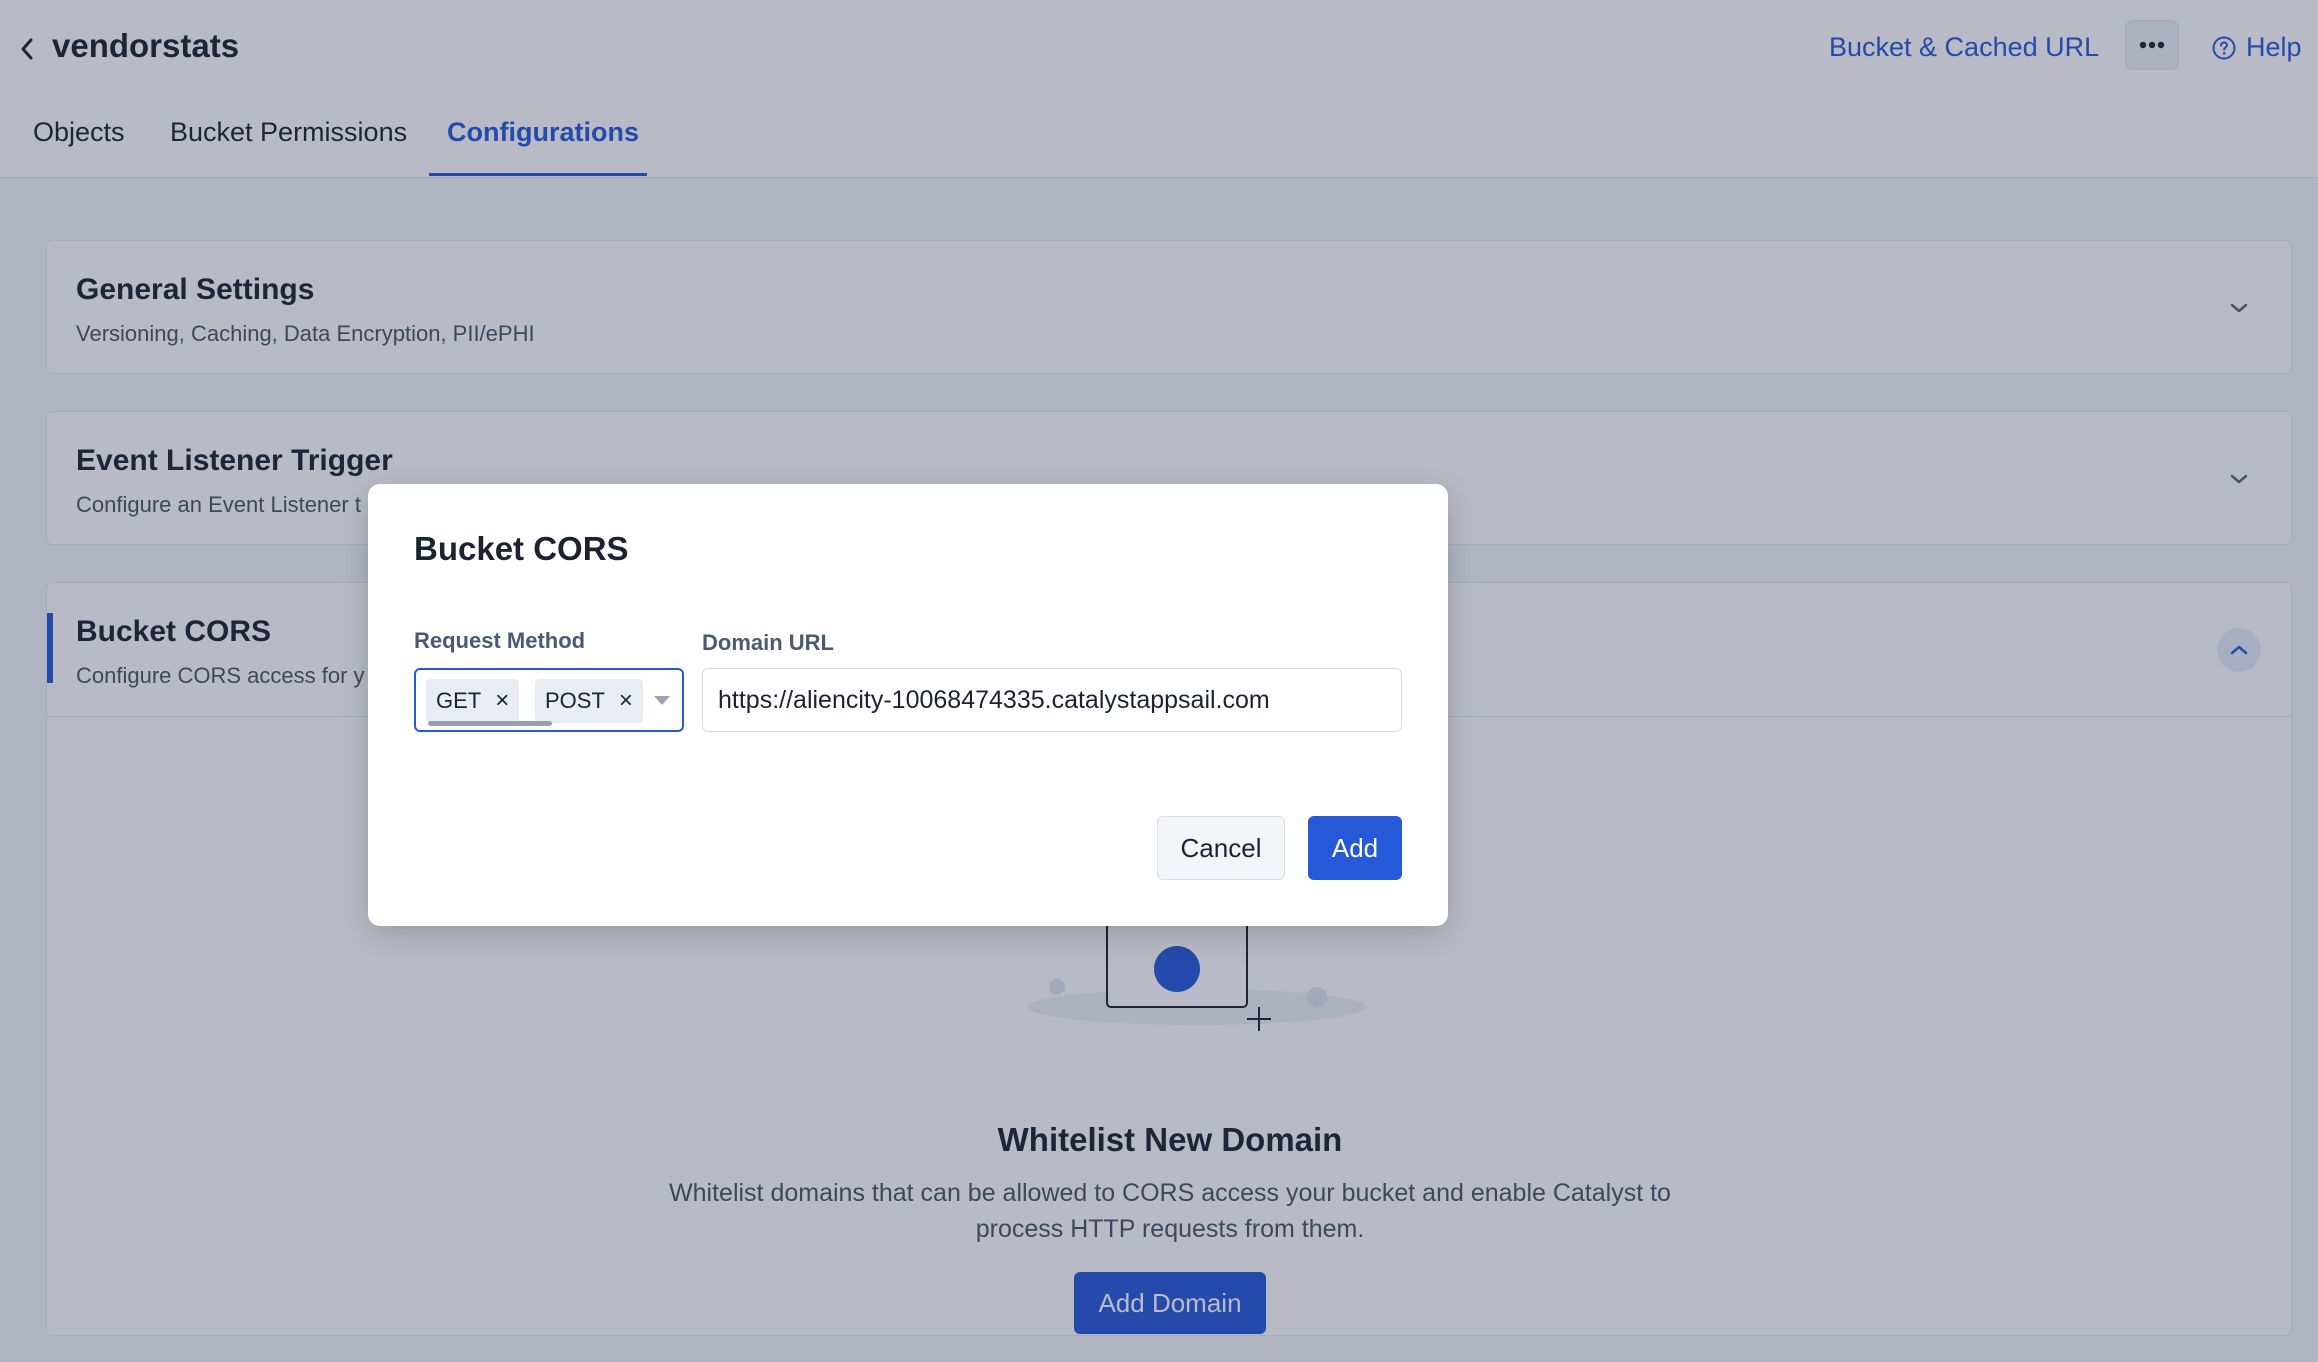 The image size is (2318, 1362). What do you see at coordinates (502, 701) in the screenshot?
I see `remove-get-button: ×` at bounding box center [502, 701].